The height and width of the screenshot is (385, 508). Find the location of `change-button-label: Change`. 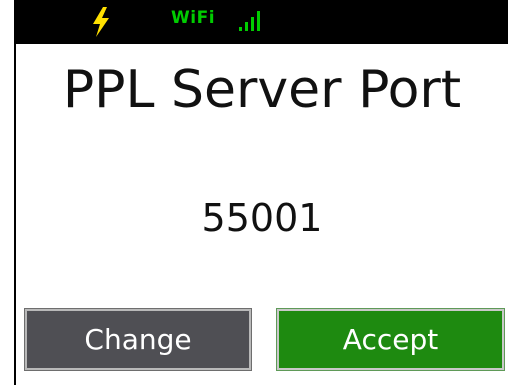

change-button-label: Change is located at coordinates (138, 339).